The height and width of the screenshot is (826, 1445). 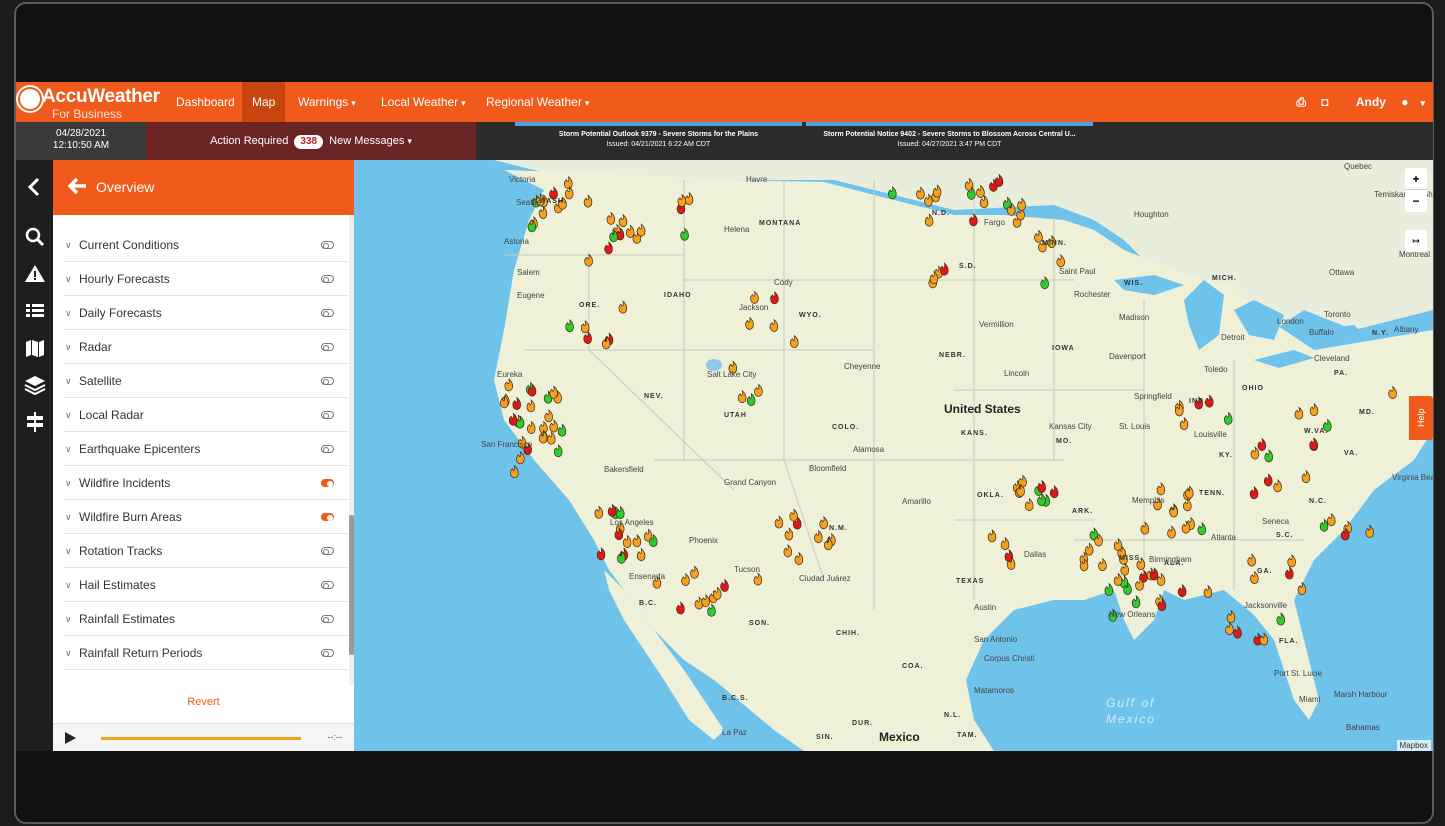 I want to click on user-menu: Andy ● ▾, so click(x=1384, y=102).